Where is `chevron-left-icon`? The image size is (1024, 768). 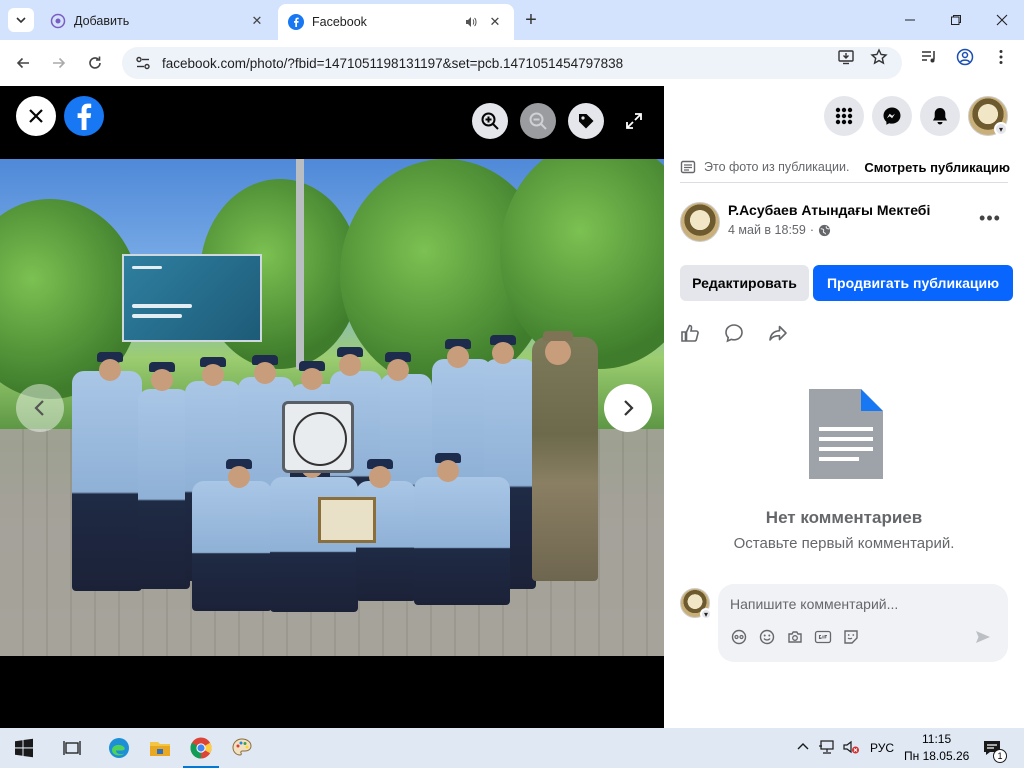 chevron-left-icon is located at coordinates (39, 408).